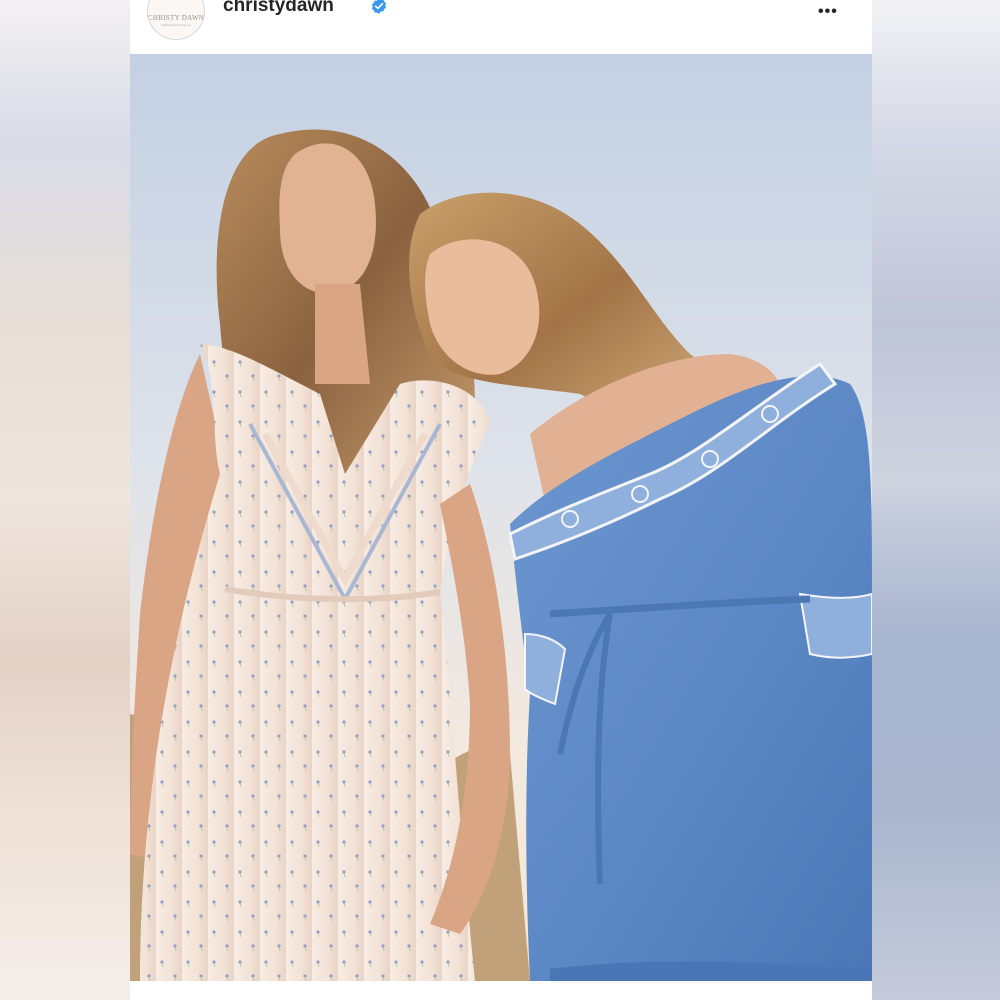  What do you see at coordinates (65, 500) in the screenshot?
I see `background-blur-left` at bounding box center [65, 500].